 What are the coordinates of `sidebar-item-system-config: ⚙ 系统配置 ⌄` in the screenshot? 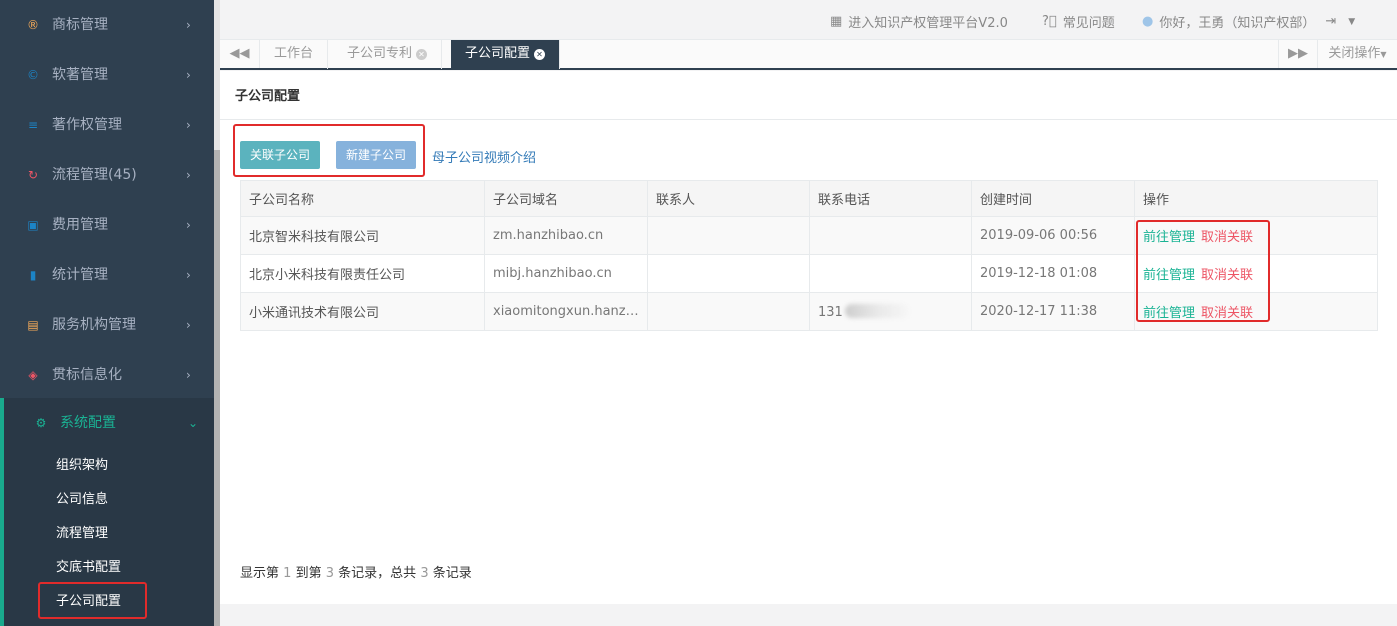 It's located at (107, 423).